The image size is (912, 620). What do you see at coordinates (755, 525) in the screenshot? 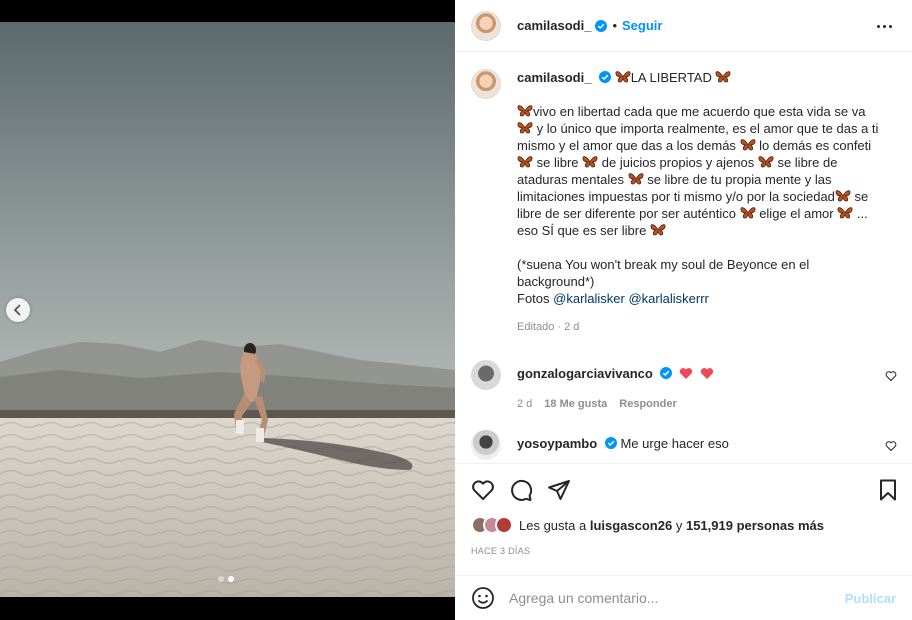
I see `likes-count: 151,919 personas más` at bounding box center [755, 525].